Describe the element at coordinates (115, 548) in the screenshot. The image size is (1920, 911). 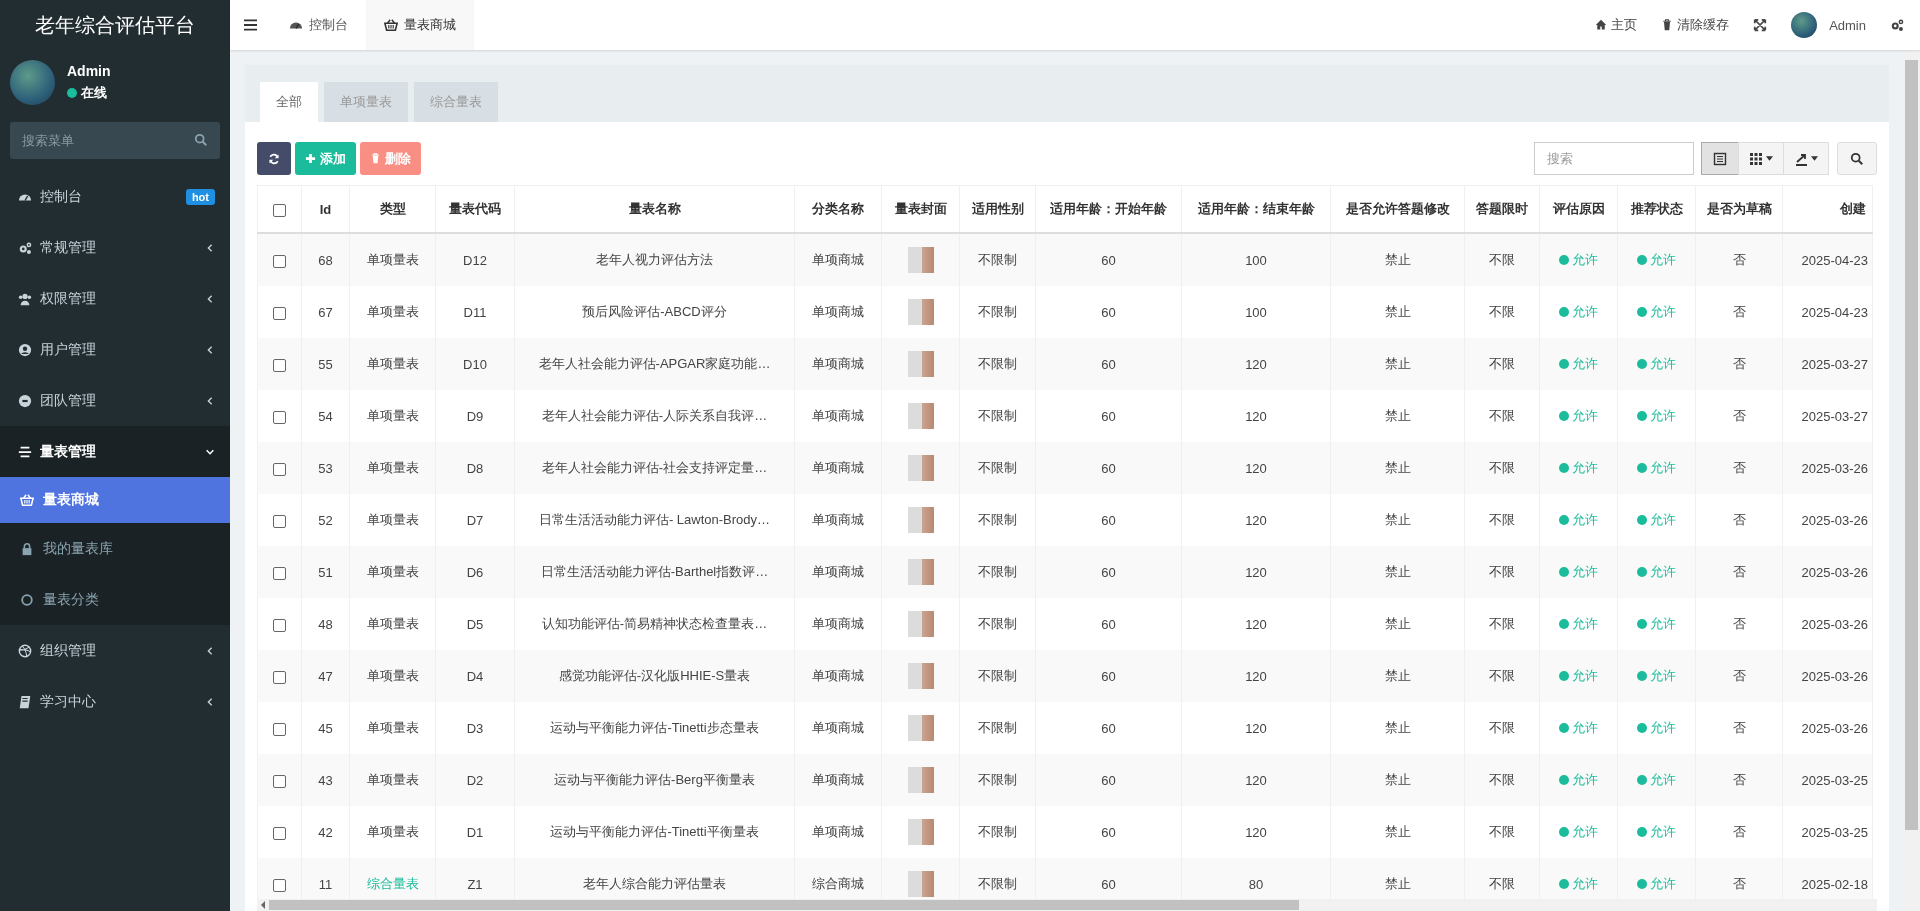
I see `submenu-item: 我的量表库` at that location.